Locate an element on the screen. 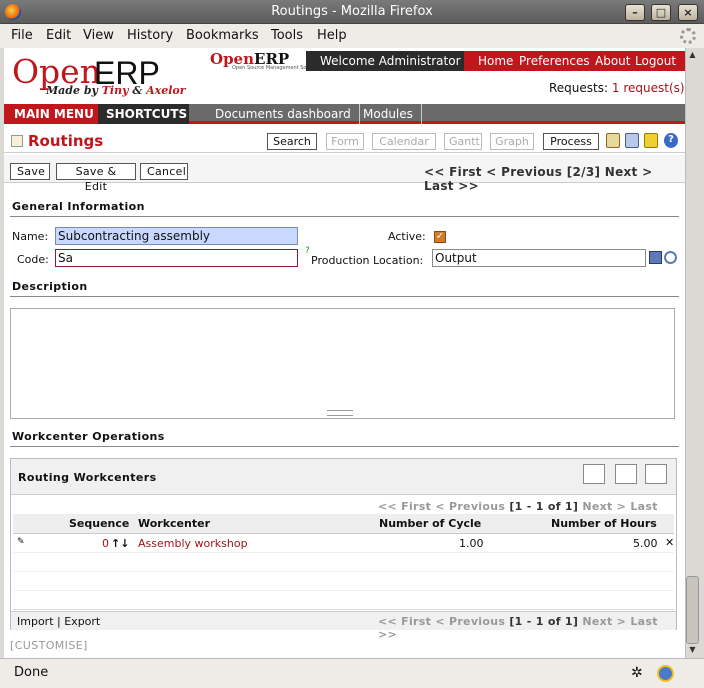 The image size is (704, 688). col-workcenter: Workcenter is located at coordinates (174, 523).